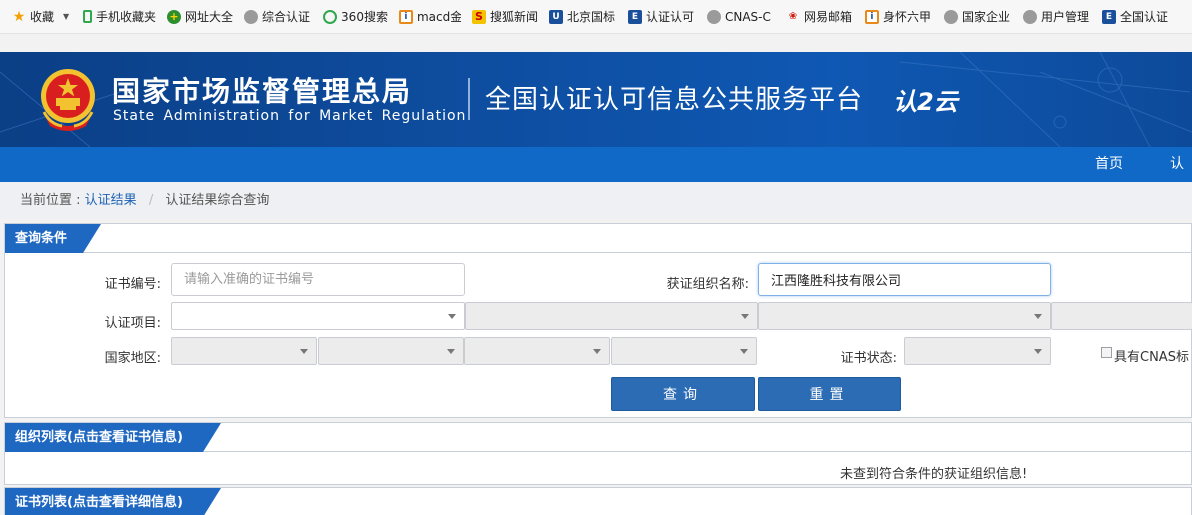  Describe the element at coordinates (1109, 164) in the screenshot. I see `nav-item-home: 首页` at that location.